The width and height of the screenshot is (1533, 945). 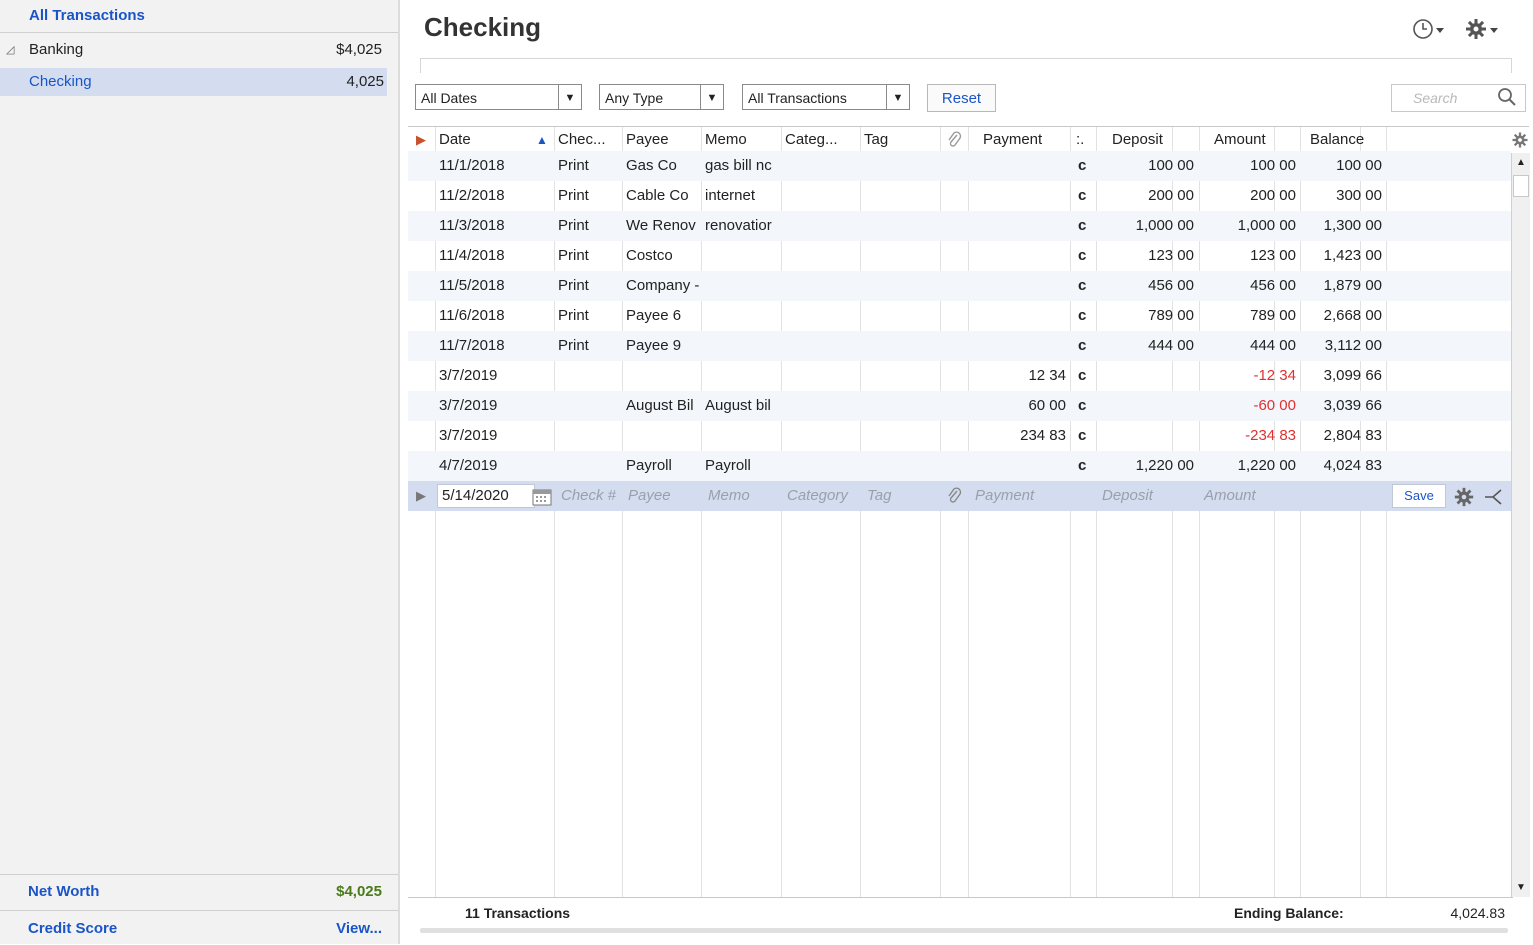 I want to click on column-settings-gear-icon, so click(x=1520, y=140).